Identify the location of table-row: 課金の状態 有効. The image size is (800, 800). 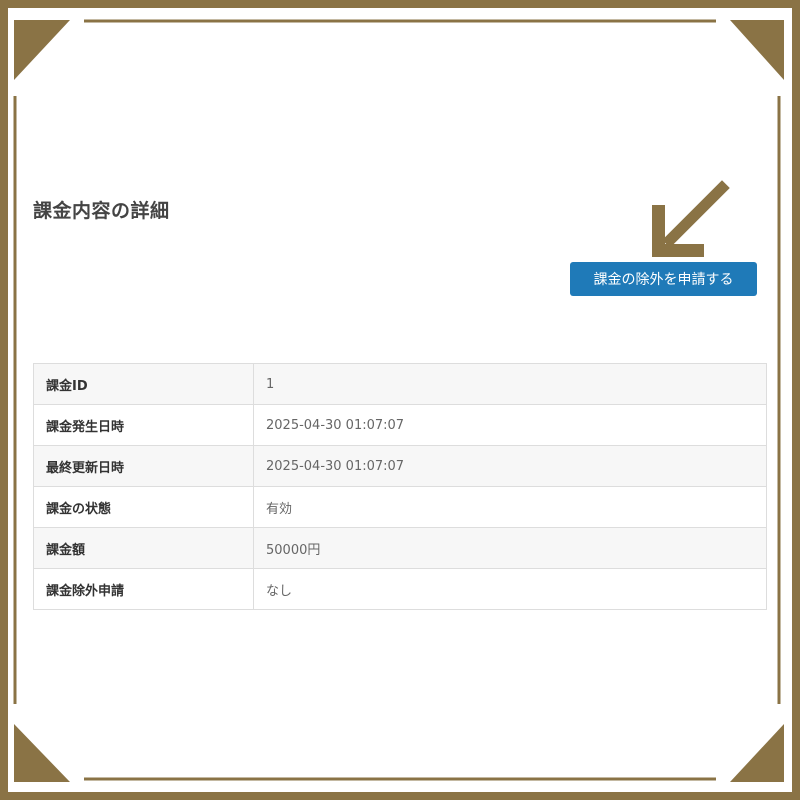
(400, 507).